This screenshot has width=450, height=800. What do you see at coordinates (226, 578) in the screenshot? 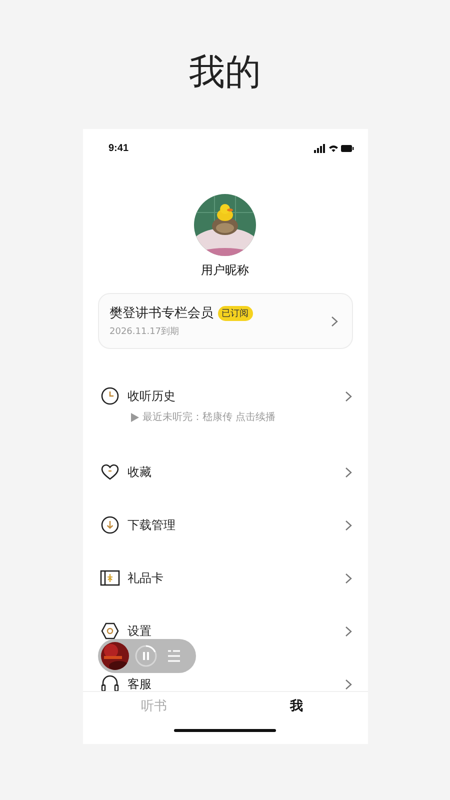
I see `menu-item: 礼品卡` at bounding box center [226, 578].